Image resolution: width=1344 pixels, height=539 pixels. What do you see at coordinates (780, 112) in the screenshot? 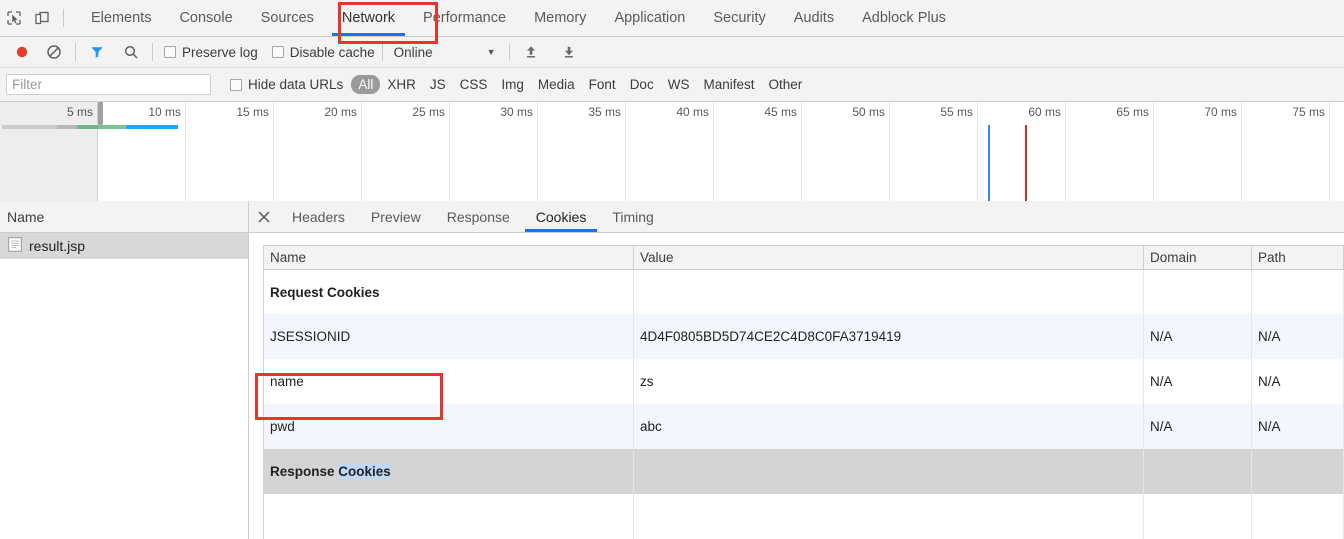
I see `tick-label: 45 ms` at bounding box center [780, 112].